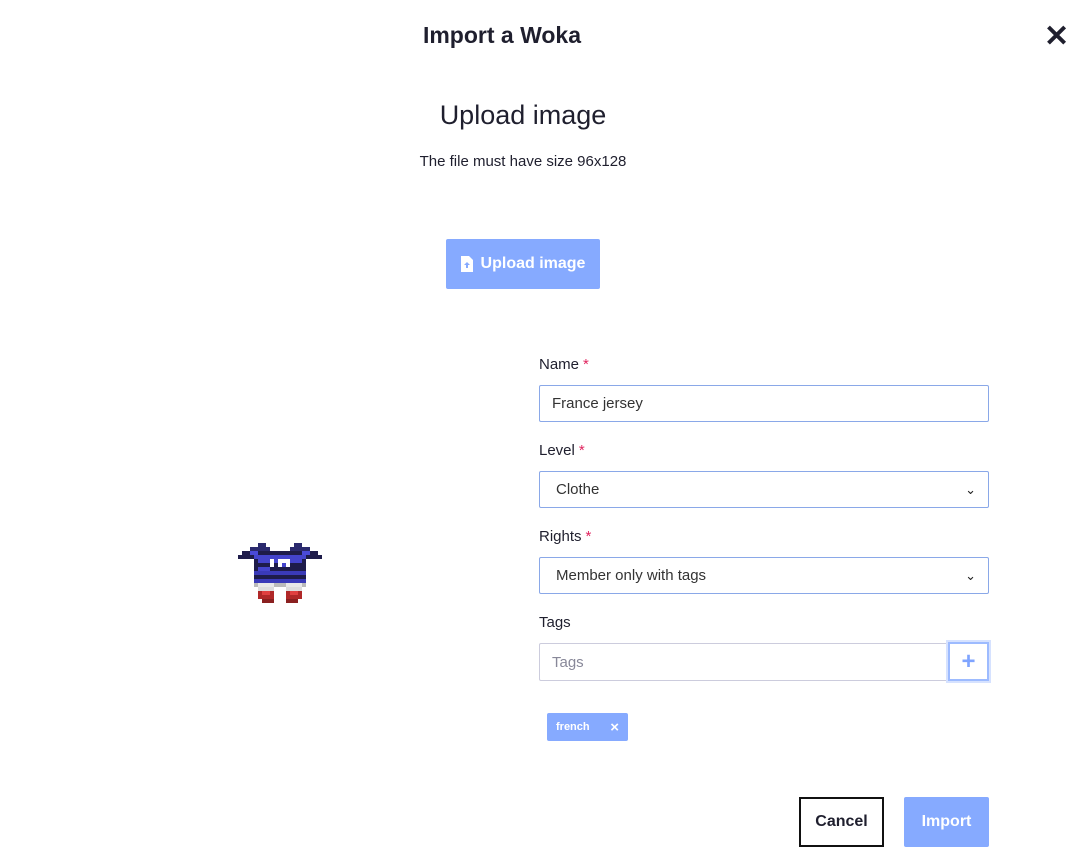 The height and width of the screenshot is (862, 1091). What do you see at coordinates (631, 575) in the screenshot?
I see `rights-selected: Member only with tags` at bounding box center [631, 575].